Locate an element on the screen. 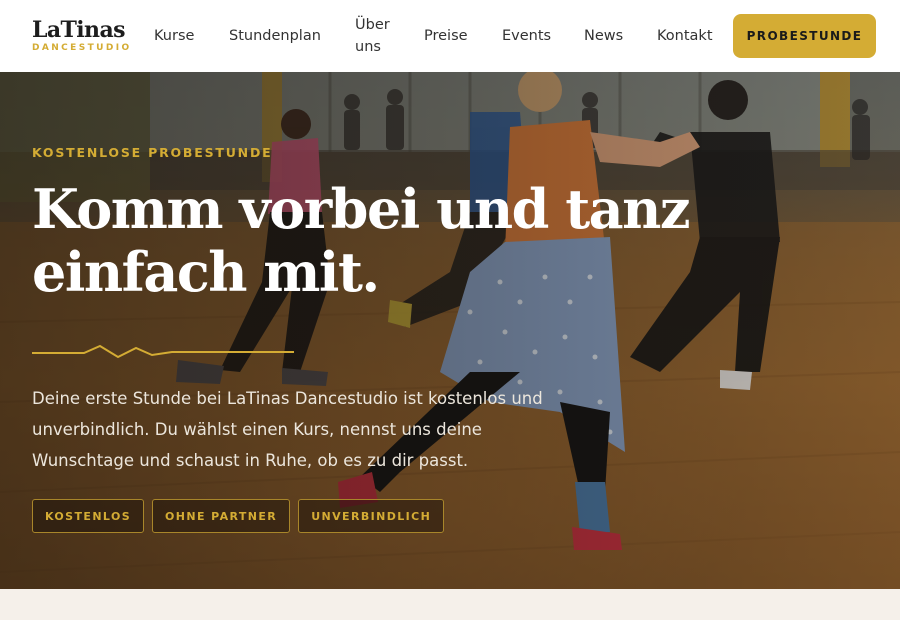  logo: LaTinas DANCESTUDIO is located at coordinates (93, 36).